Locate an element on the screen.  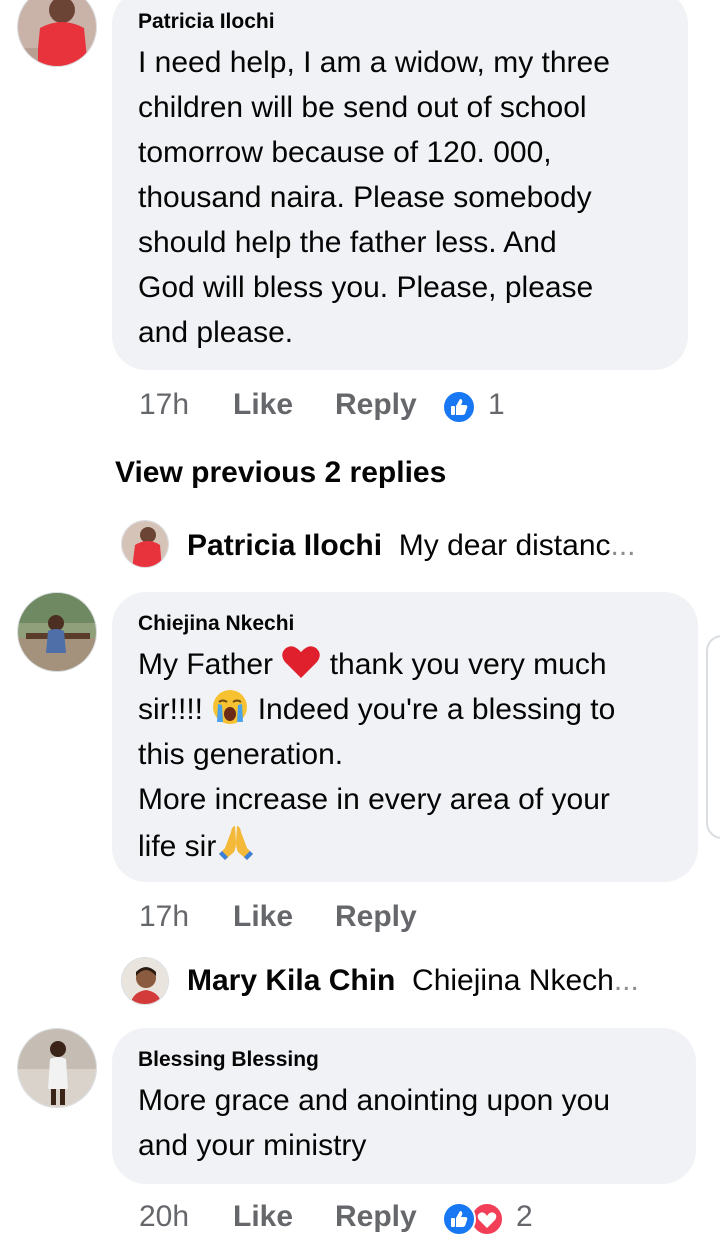
comment-line: life sir is located at coordinates (376, 845).